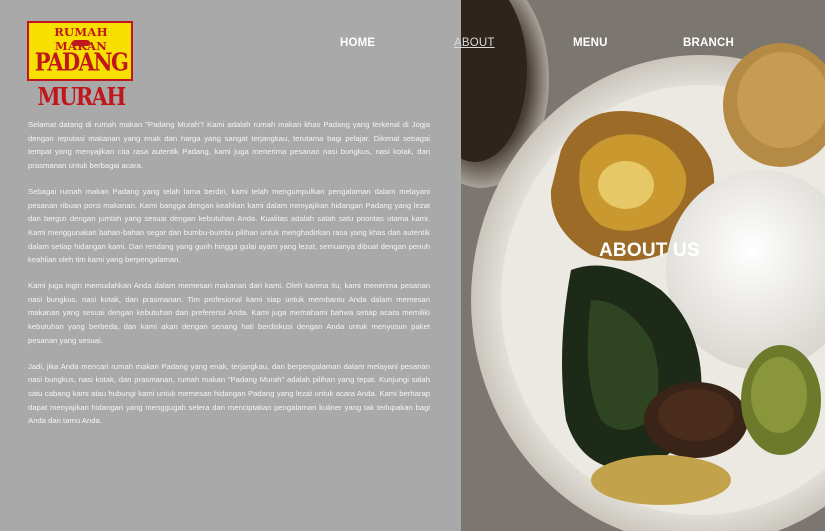 The width and height of the screenshot is (825, 531). Describe the element at coordinates (590, 43) in the screenshot. I see `nav-menu: MENU` at that location.